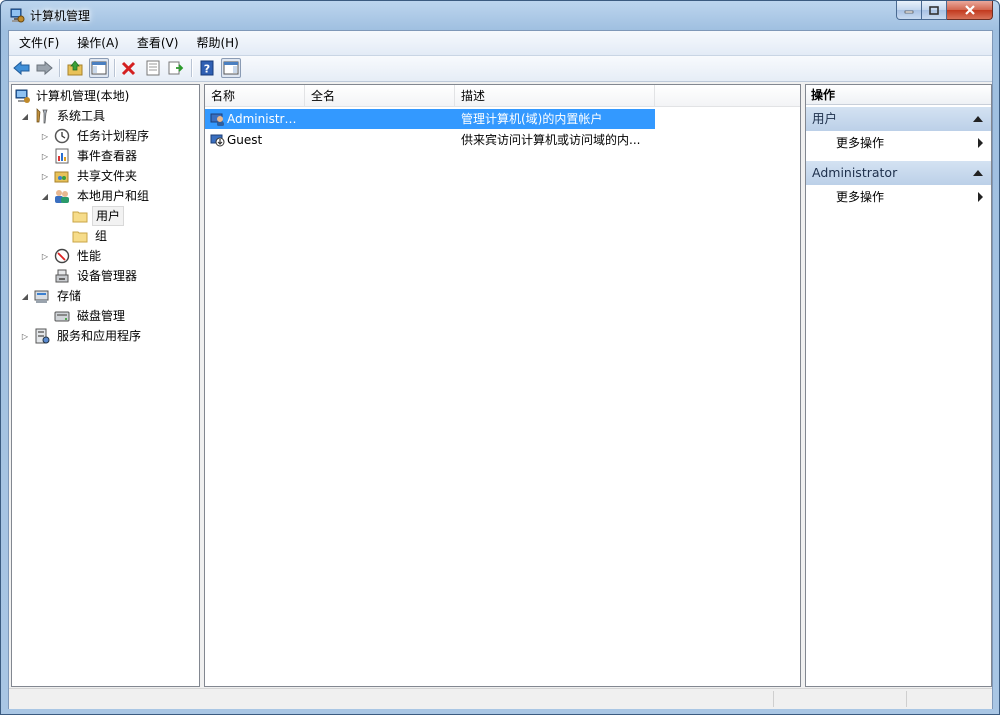 The width and height of the screenshot is (1000, 715). I want to click on tree-item-disk-management: 磁盘管理, so click(91, 316).